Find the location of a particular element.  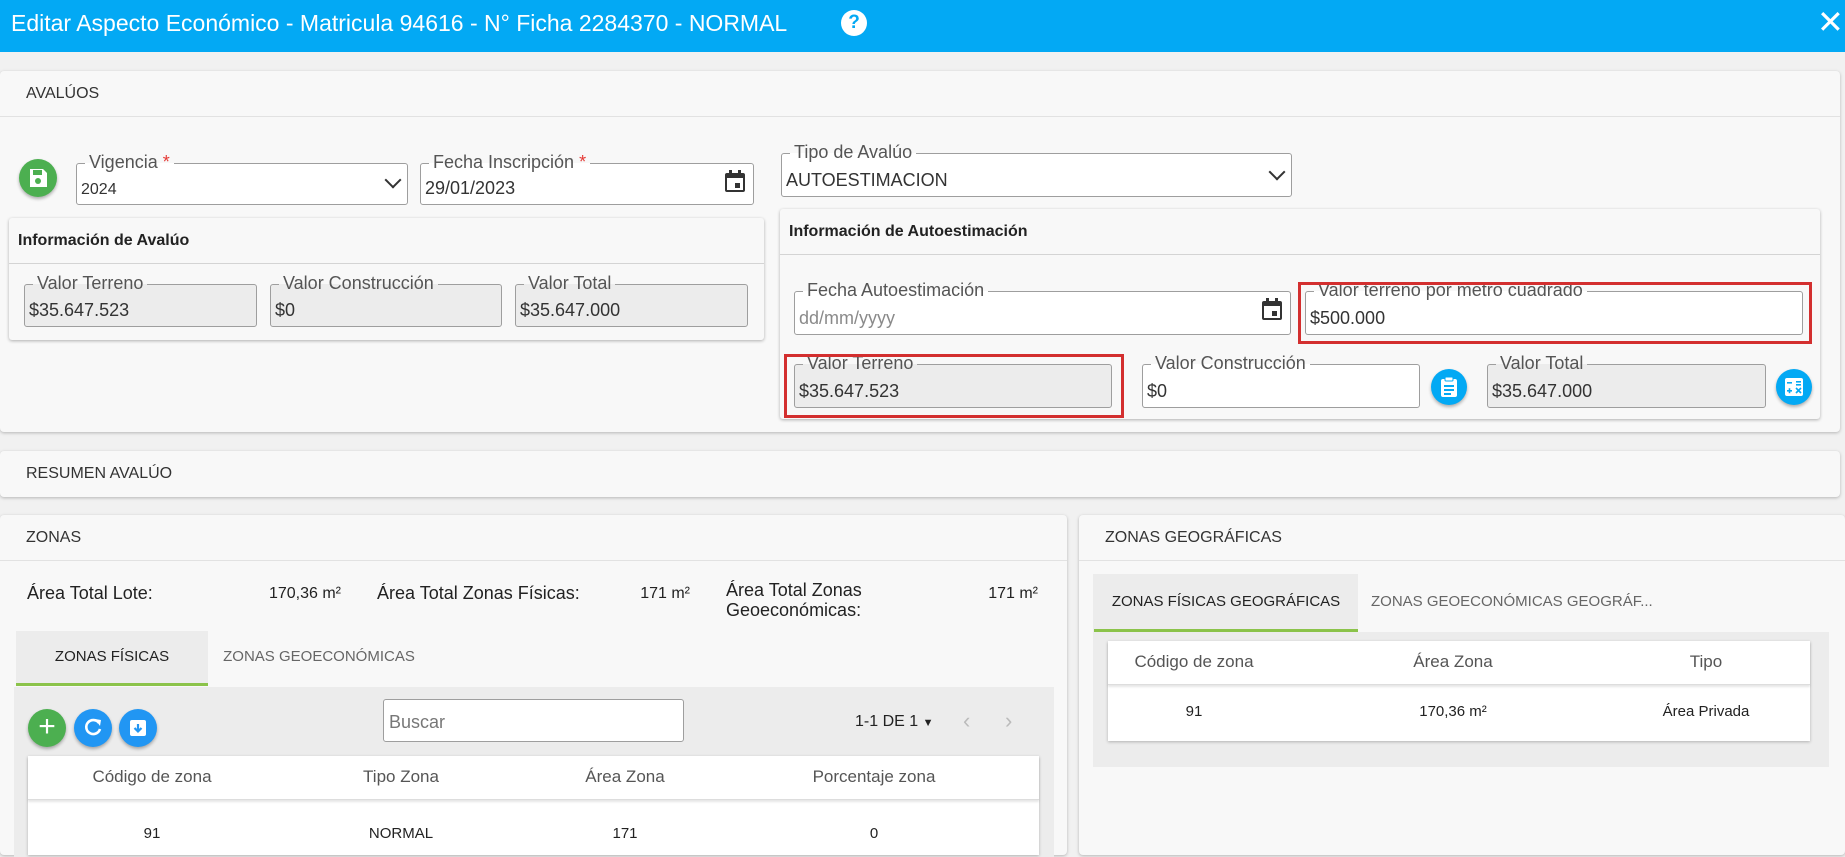

refresh-icon is located at coordinates (93, 727).